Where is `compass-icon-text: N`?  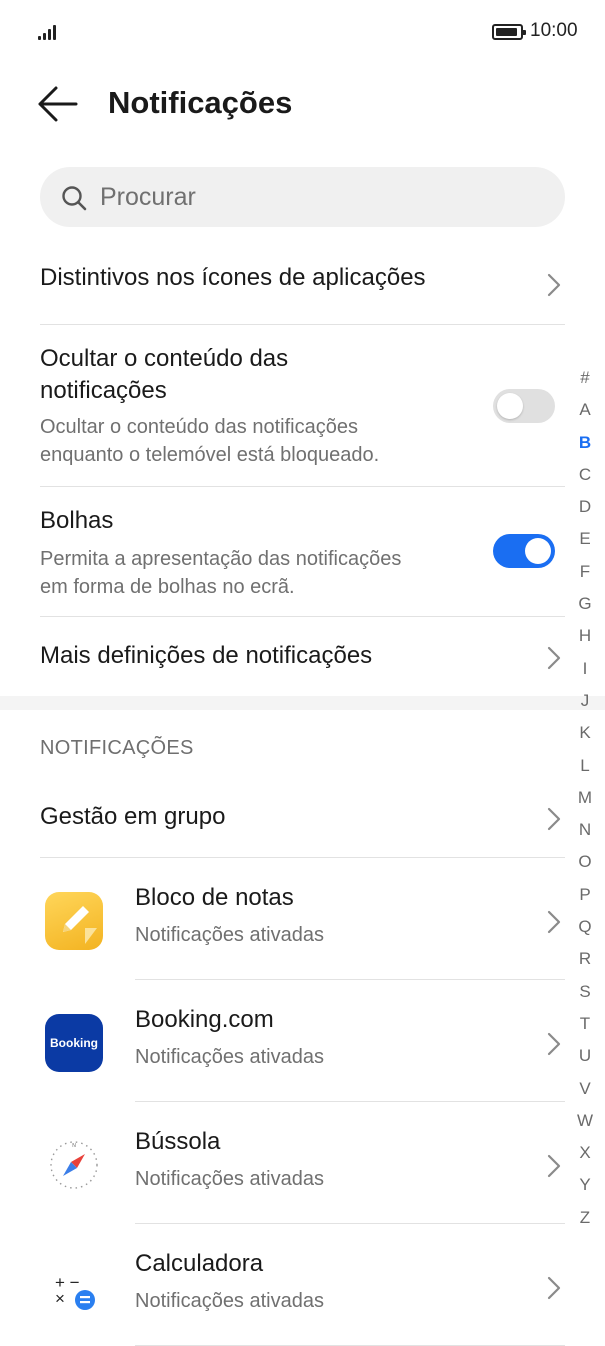 compass-icon-text: N is located at coordinates (74, 1146).